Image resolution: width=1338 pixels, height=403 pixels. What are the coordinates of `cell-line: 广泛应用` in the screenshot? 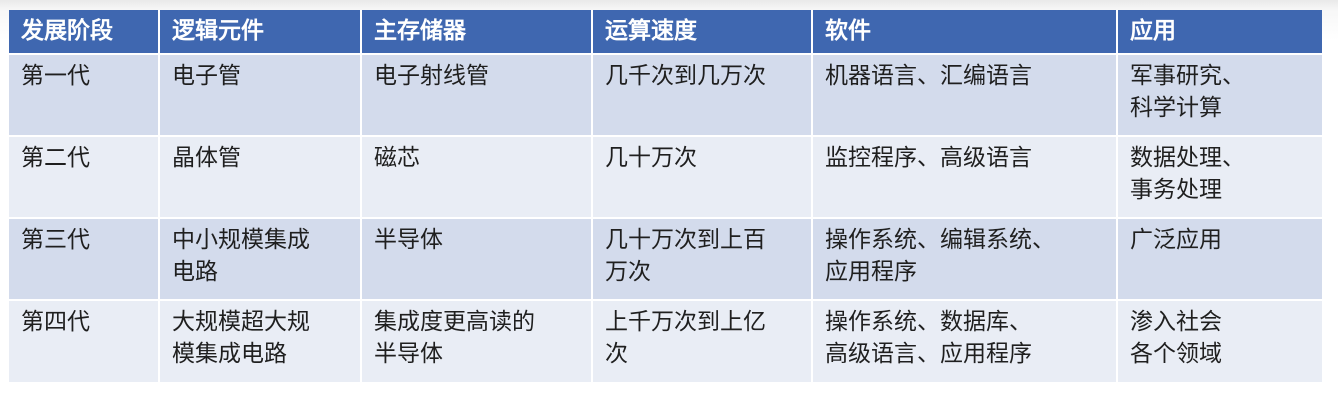 It's located at (1176, 240).